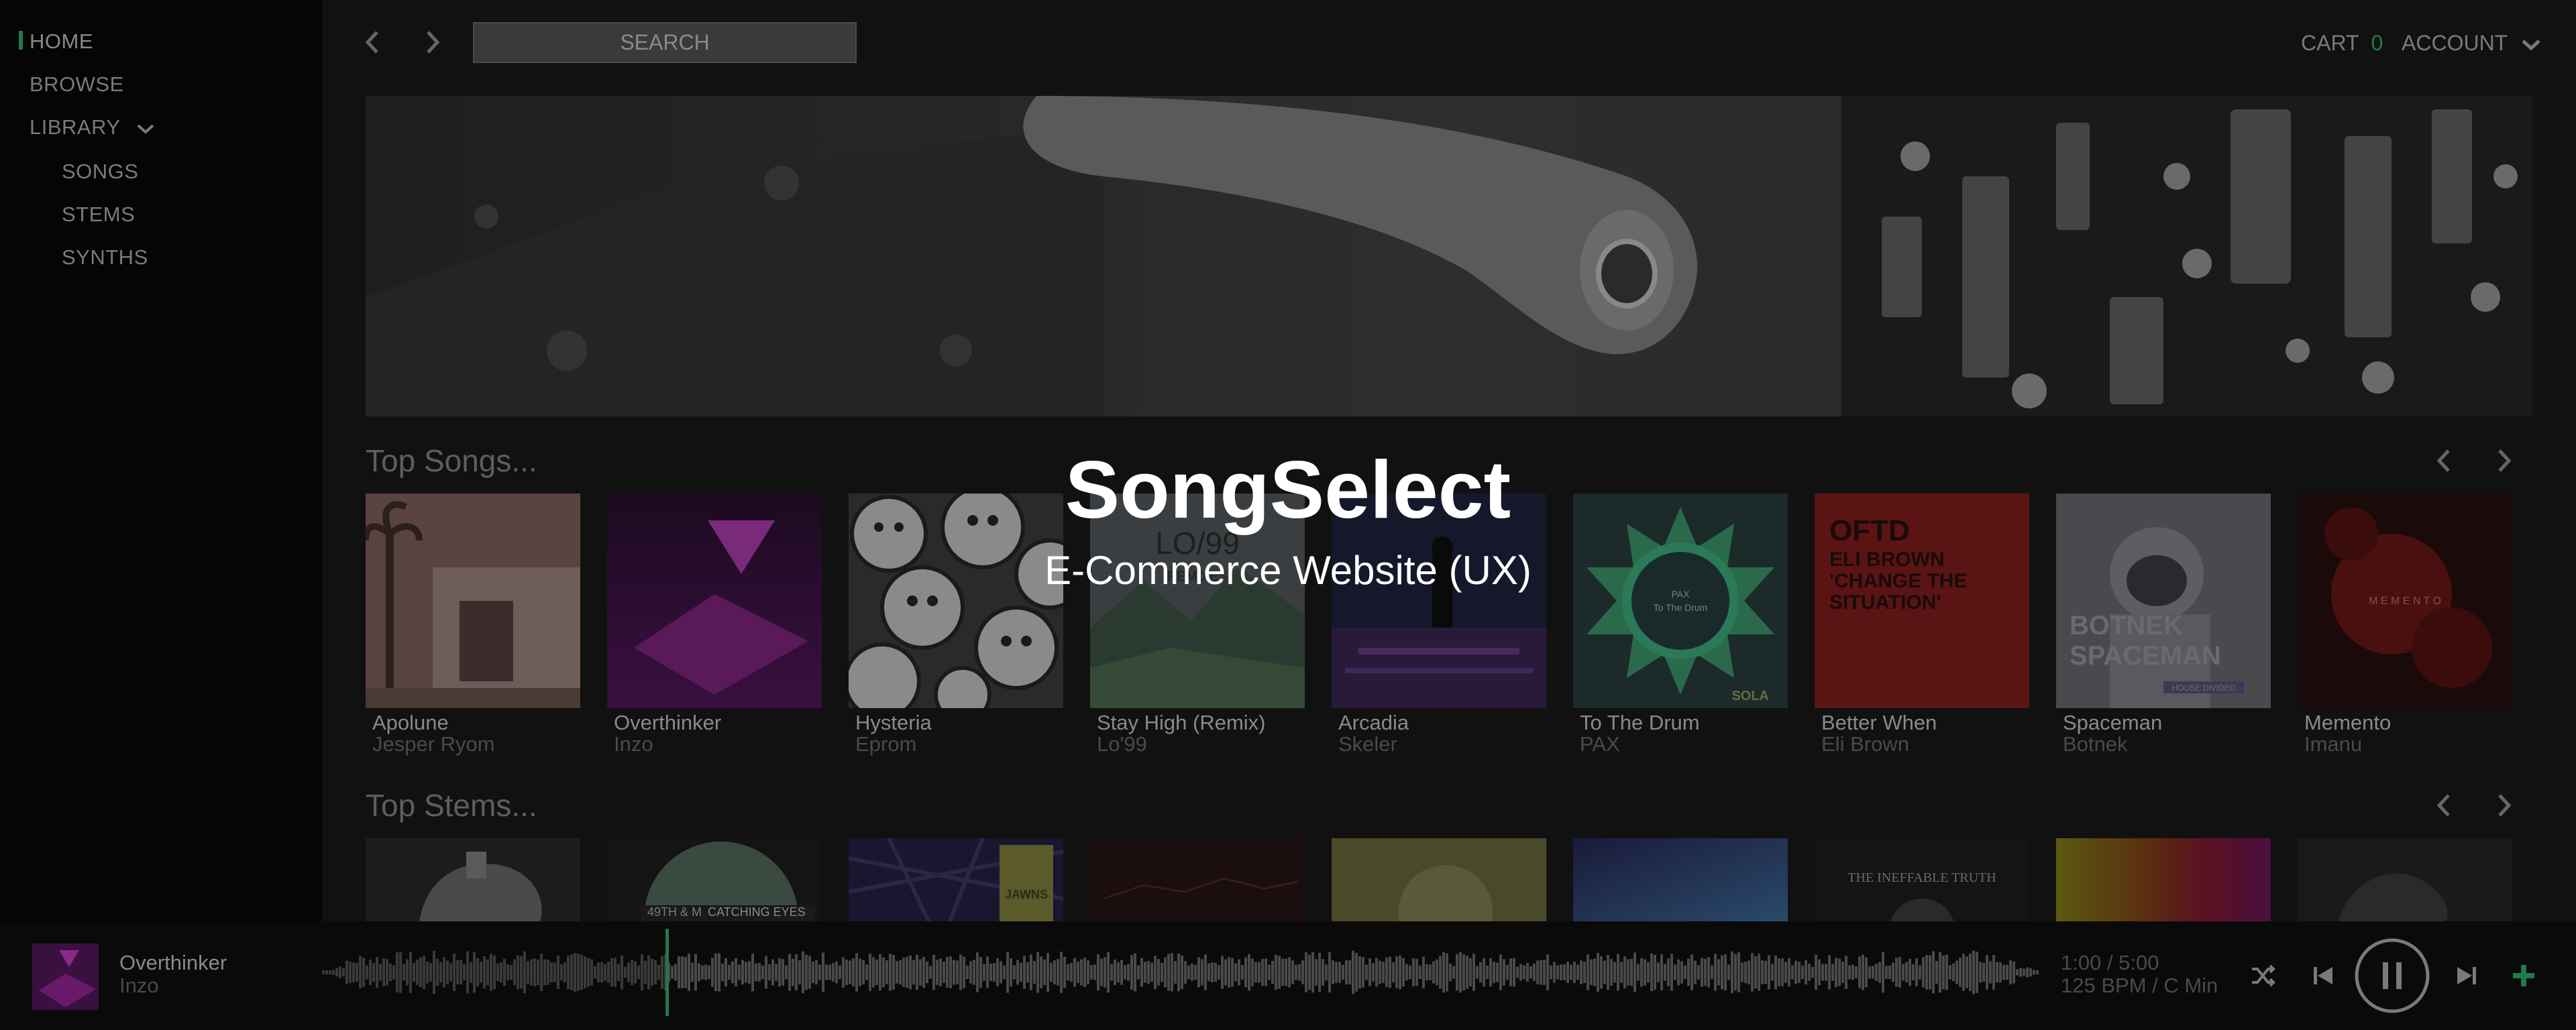 This screenshot has width=2576, height=1030. I want to click on stem-art-text: THE INEFFABLE TRUTH, so click(1921, 877).